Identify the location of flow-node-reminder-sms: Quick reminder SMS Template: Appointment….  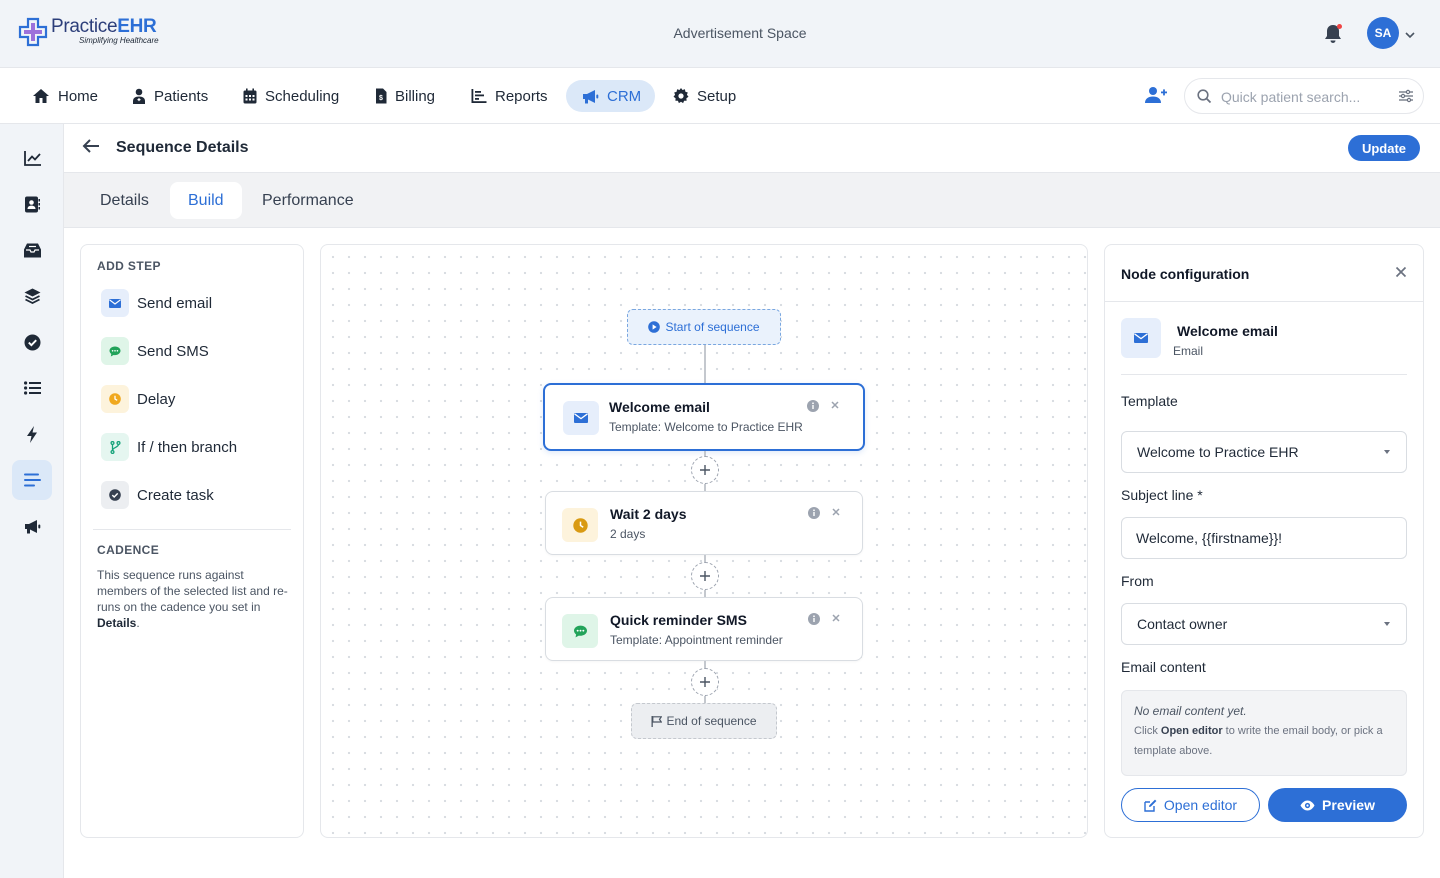
(704, 629).